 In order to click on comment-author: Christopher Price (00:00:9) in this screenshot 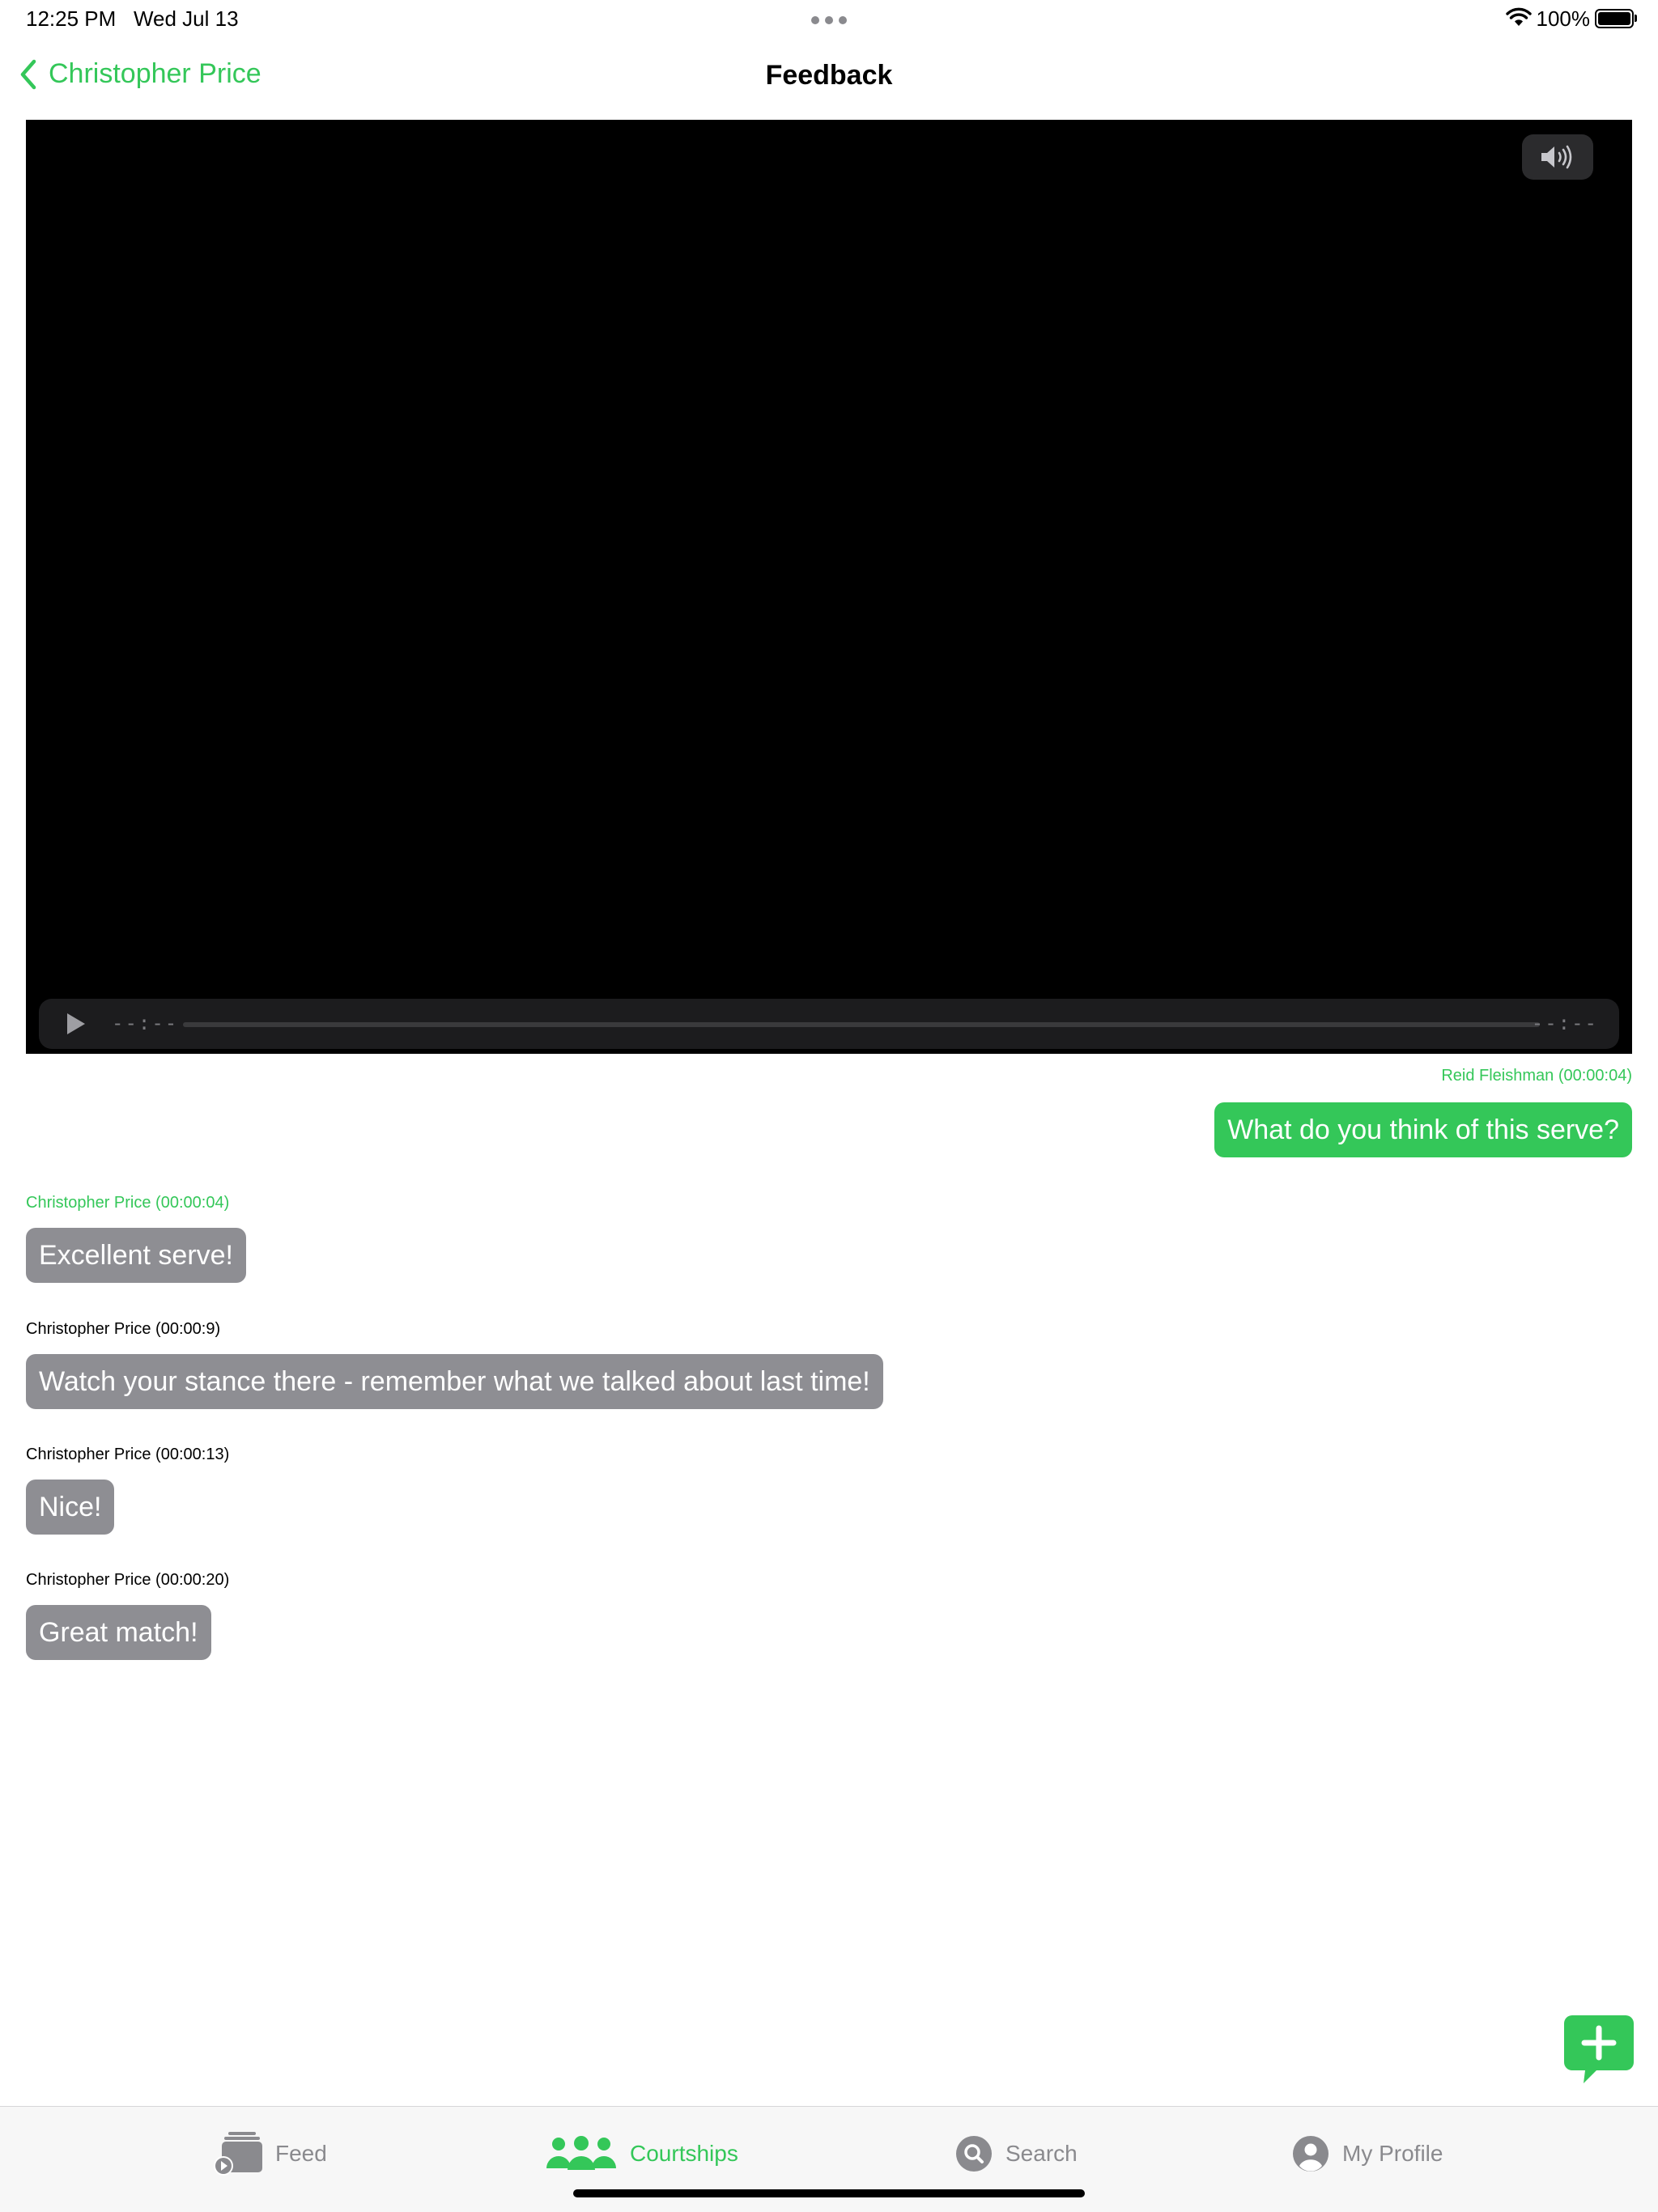, I will do `click(123, 1329)`.